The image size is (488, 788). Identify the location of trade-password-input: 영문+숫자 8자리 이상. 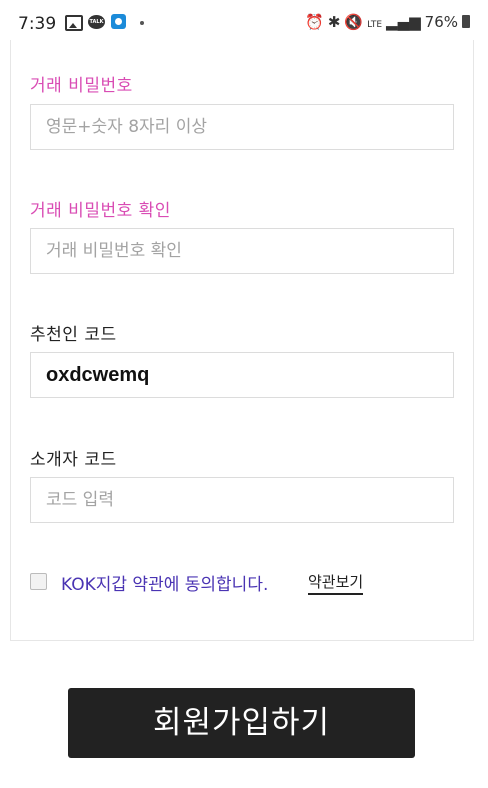
(242, 127).